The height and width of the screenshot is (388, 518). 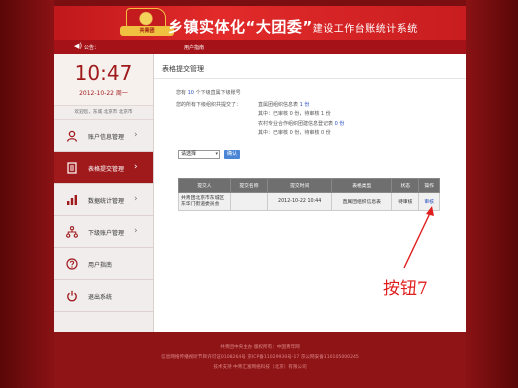 I want to click on hierarchy-icon, so click(x=72, y=232).